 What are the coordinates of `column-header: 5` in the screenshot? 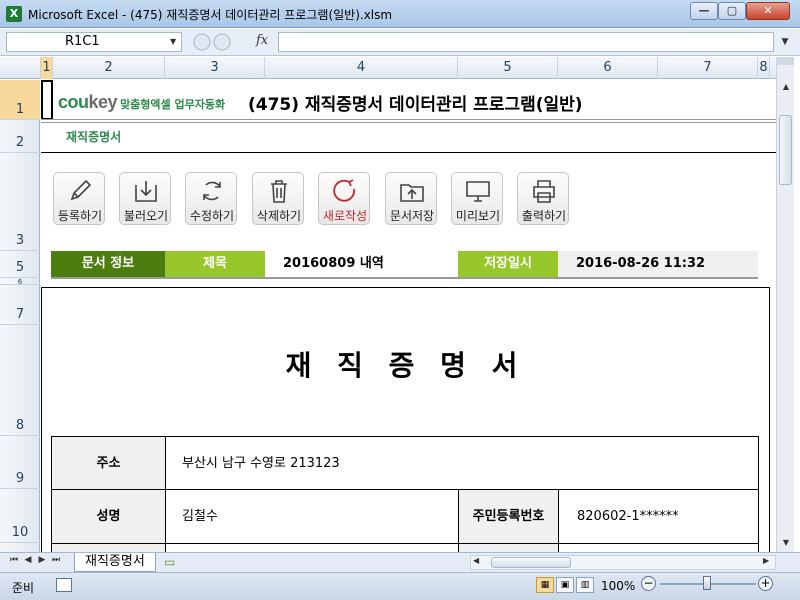 It's located at (508, 68).